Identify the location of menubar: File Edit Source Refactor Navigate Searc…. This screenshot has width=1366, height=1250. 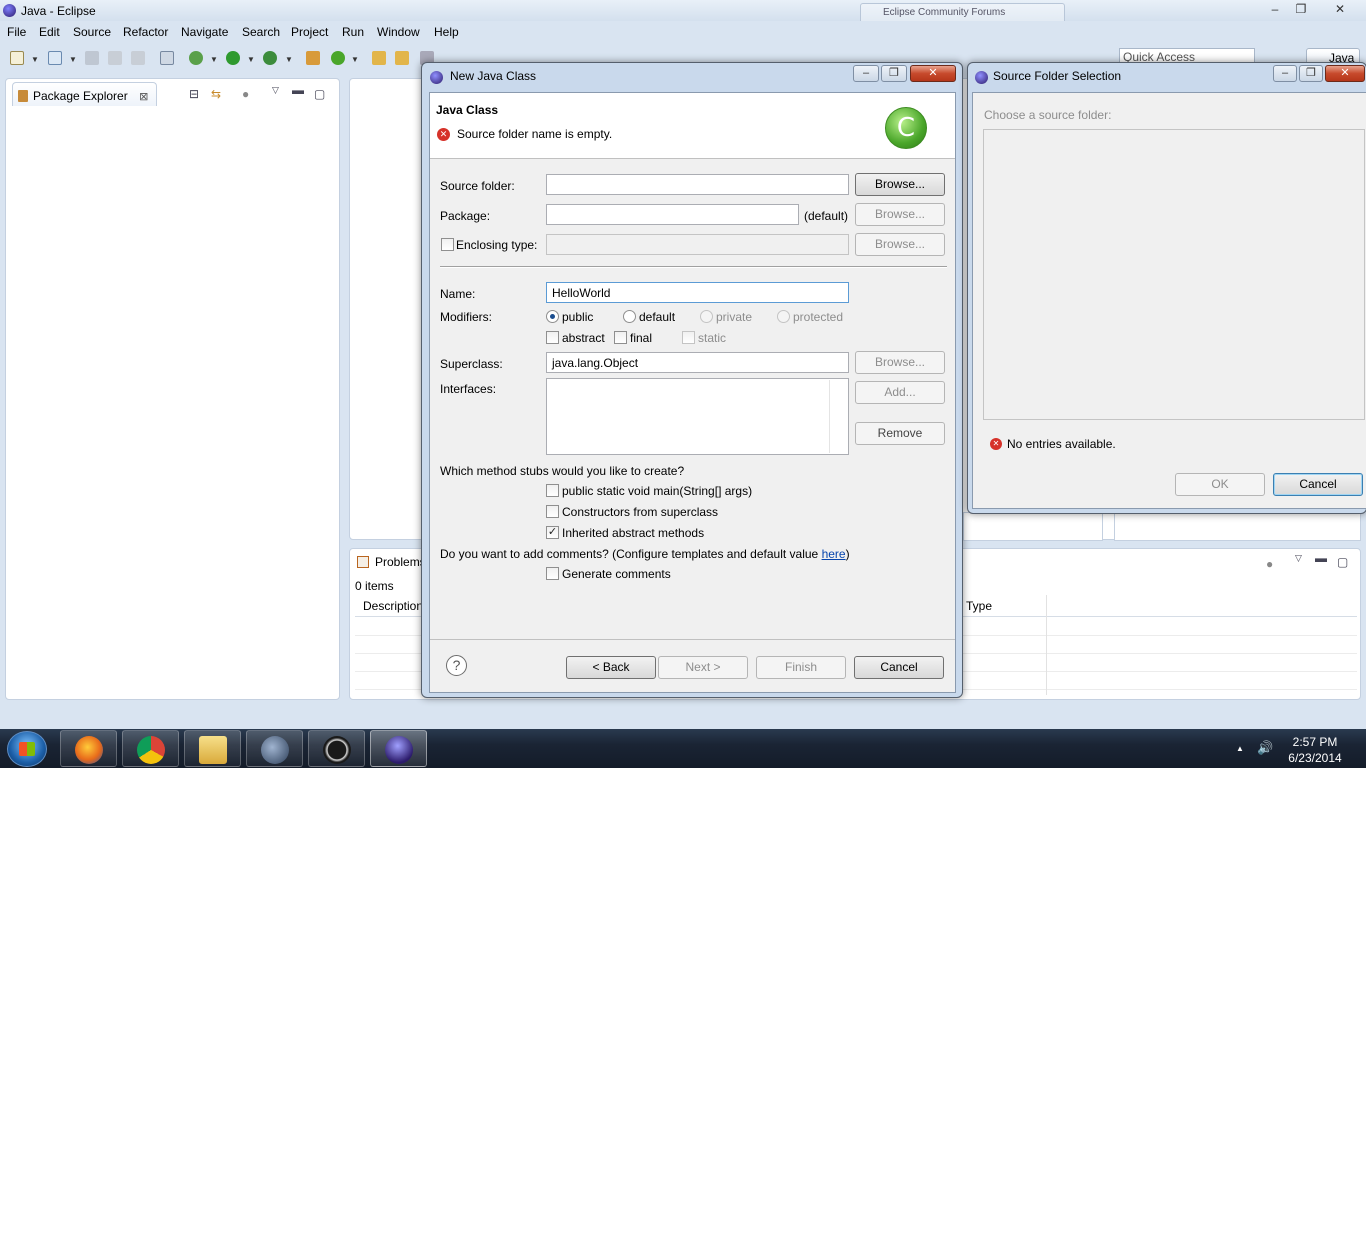
(683, 32).